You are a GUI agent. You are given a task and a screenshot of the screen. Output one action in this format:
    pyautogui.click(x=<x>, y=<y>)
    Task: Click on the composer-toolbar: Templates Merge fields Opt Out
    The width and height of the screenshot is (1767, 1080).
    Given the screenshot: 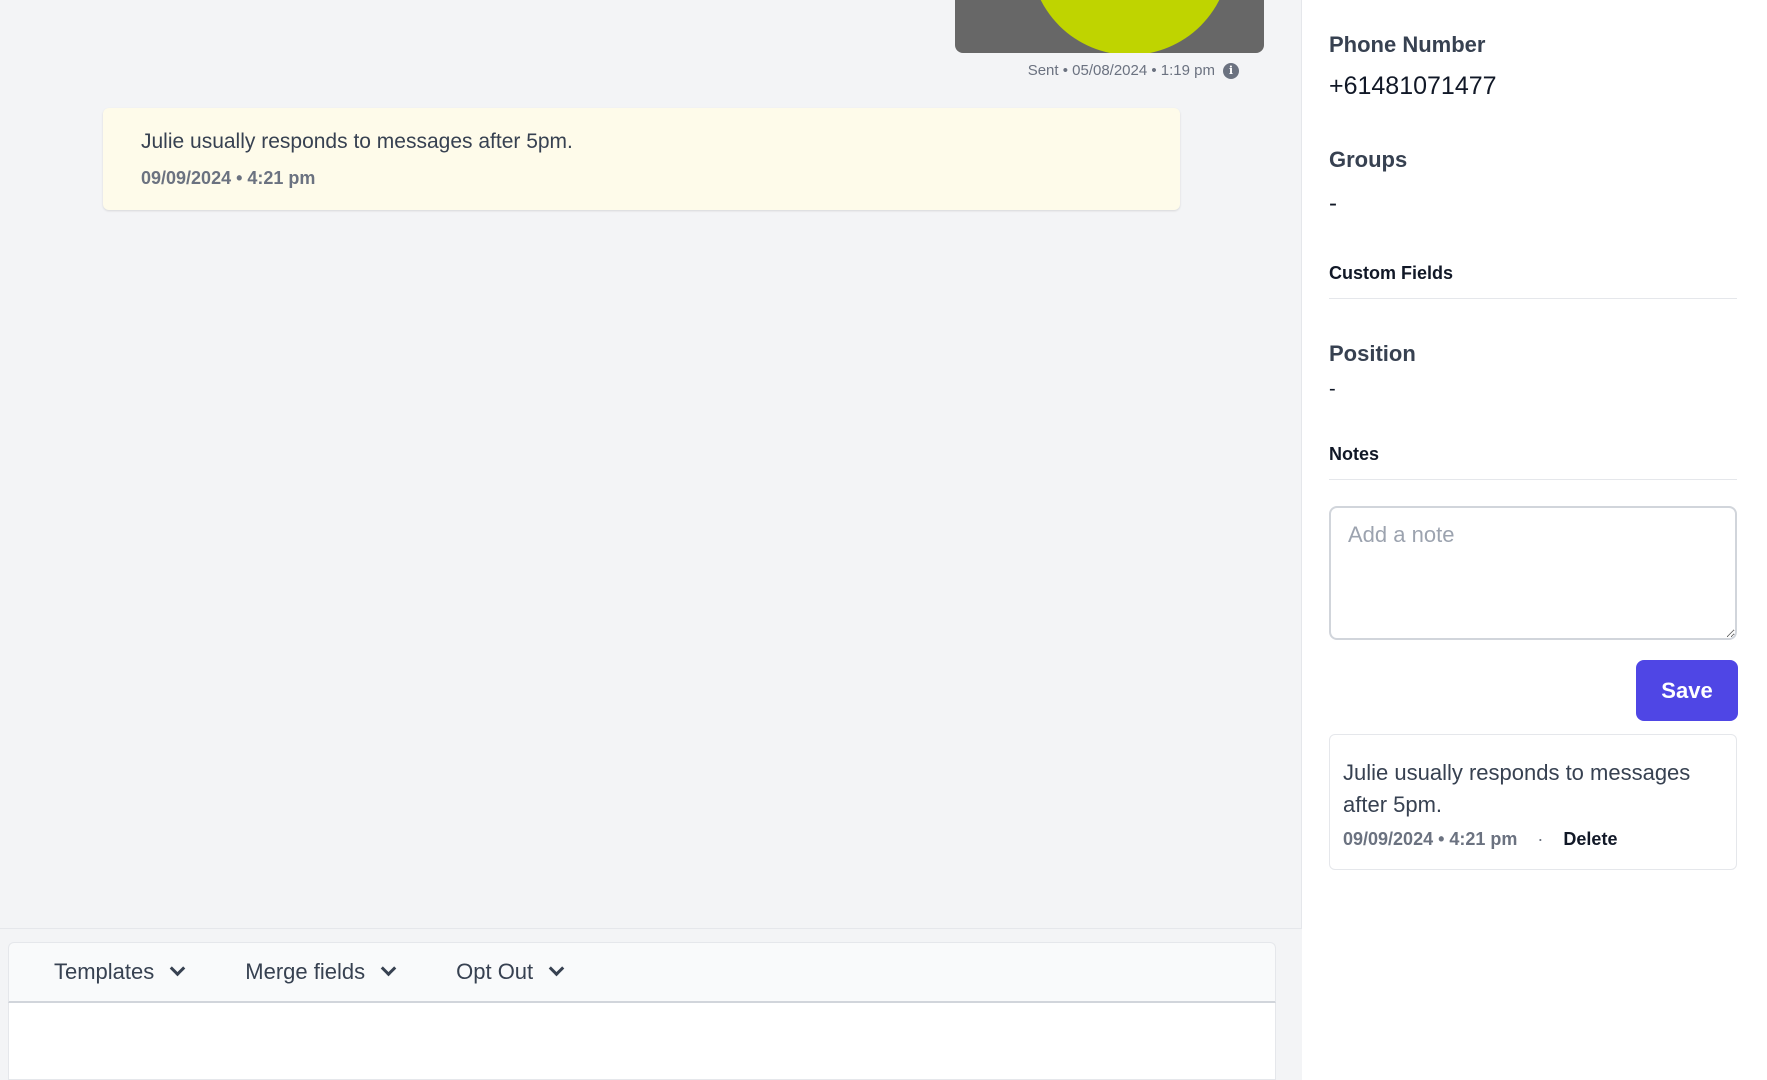 What is the action you would take?
    pyautogui.click(x=642, y=972)
    